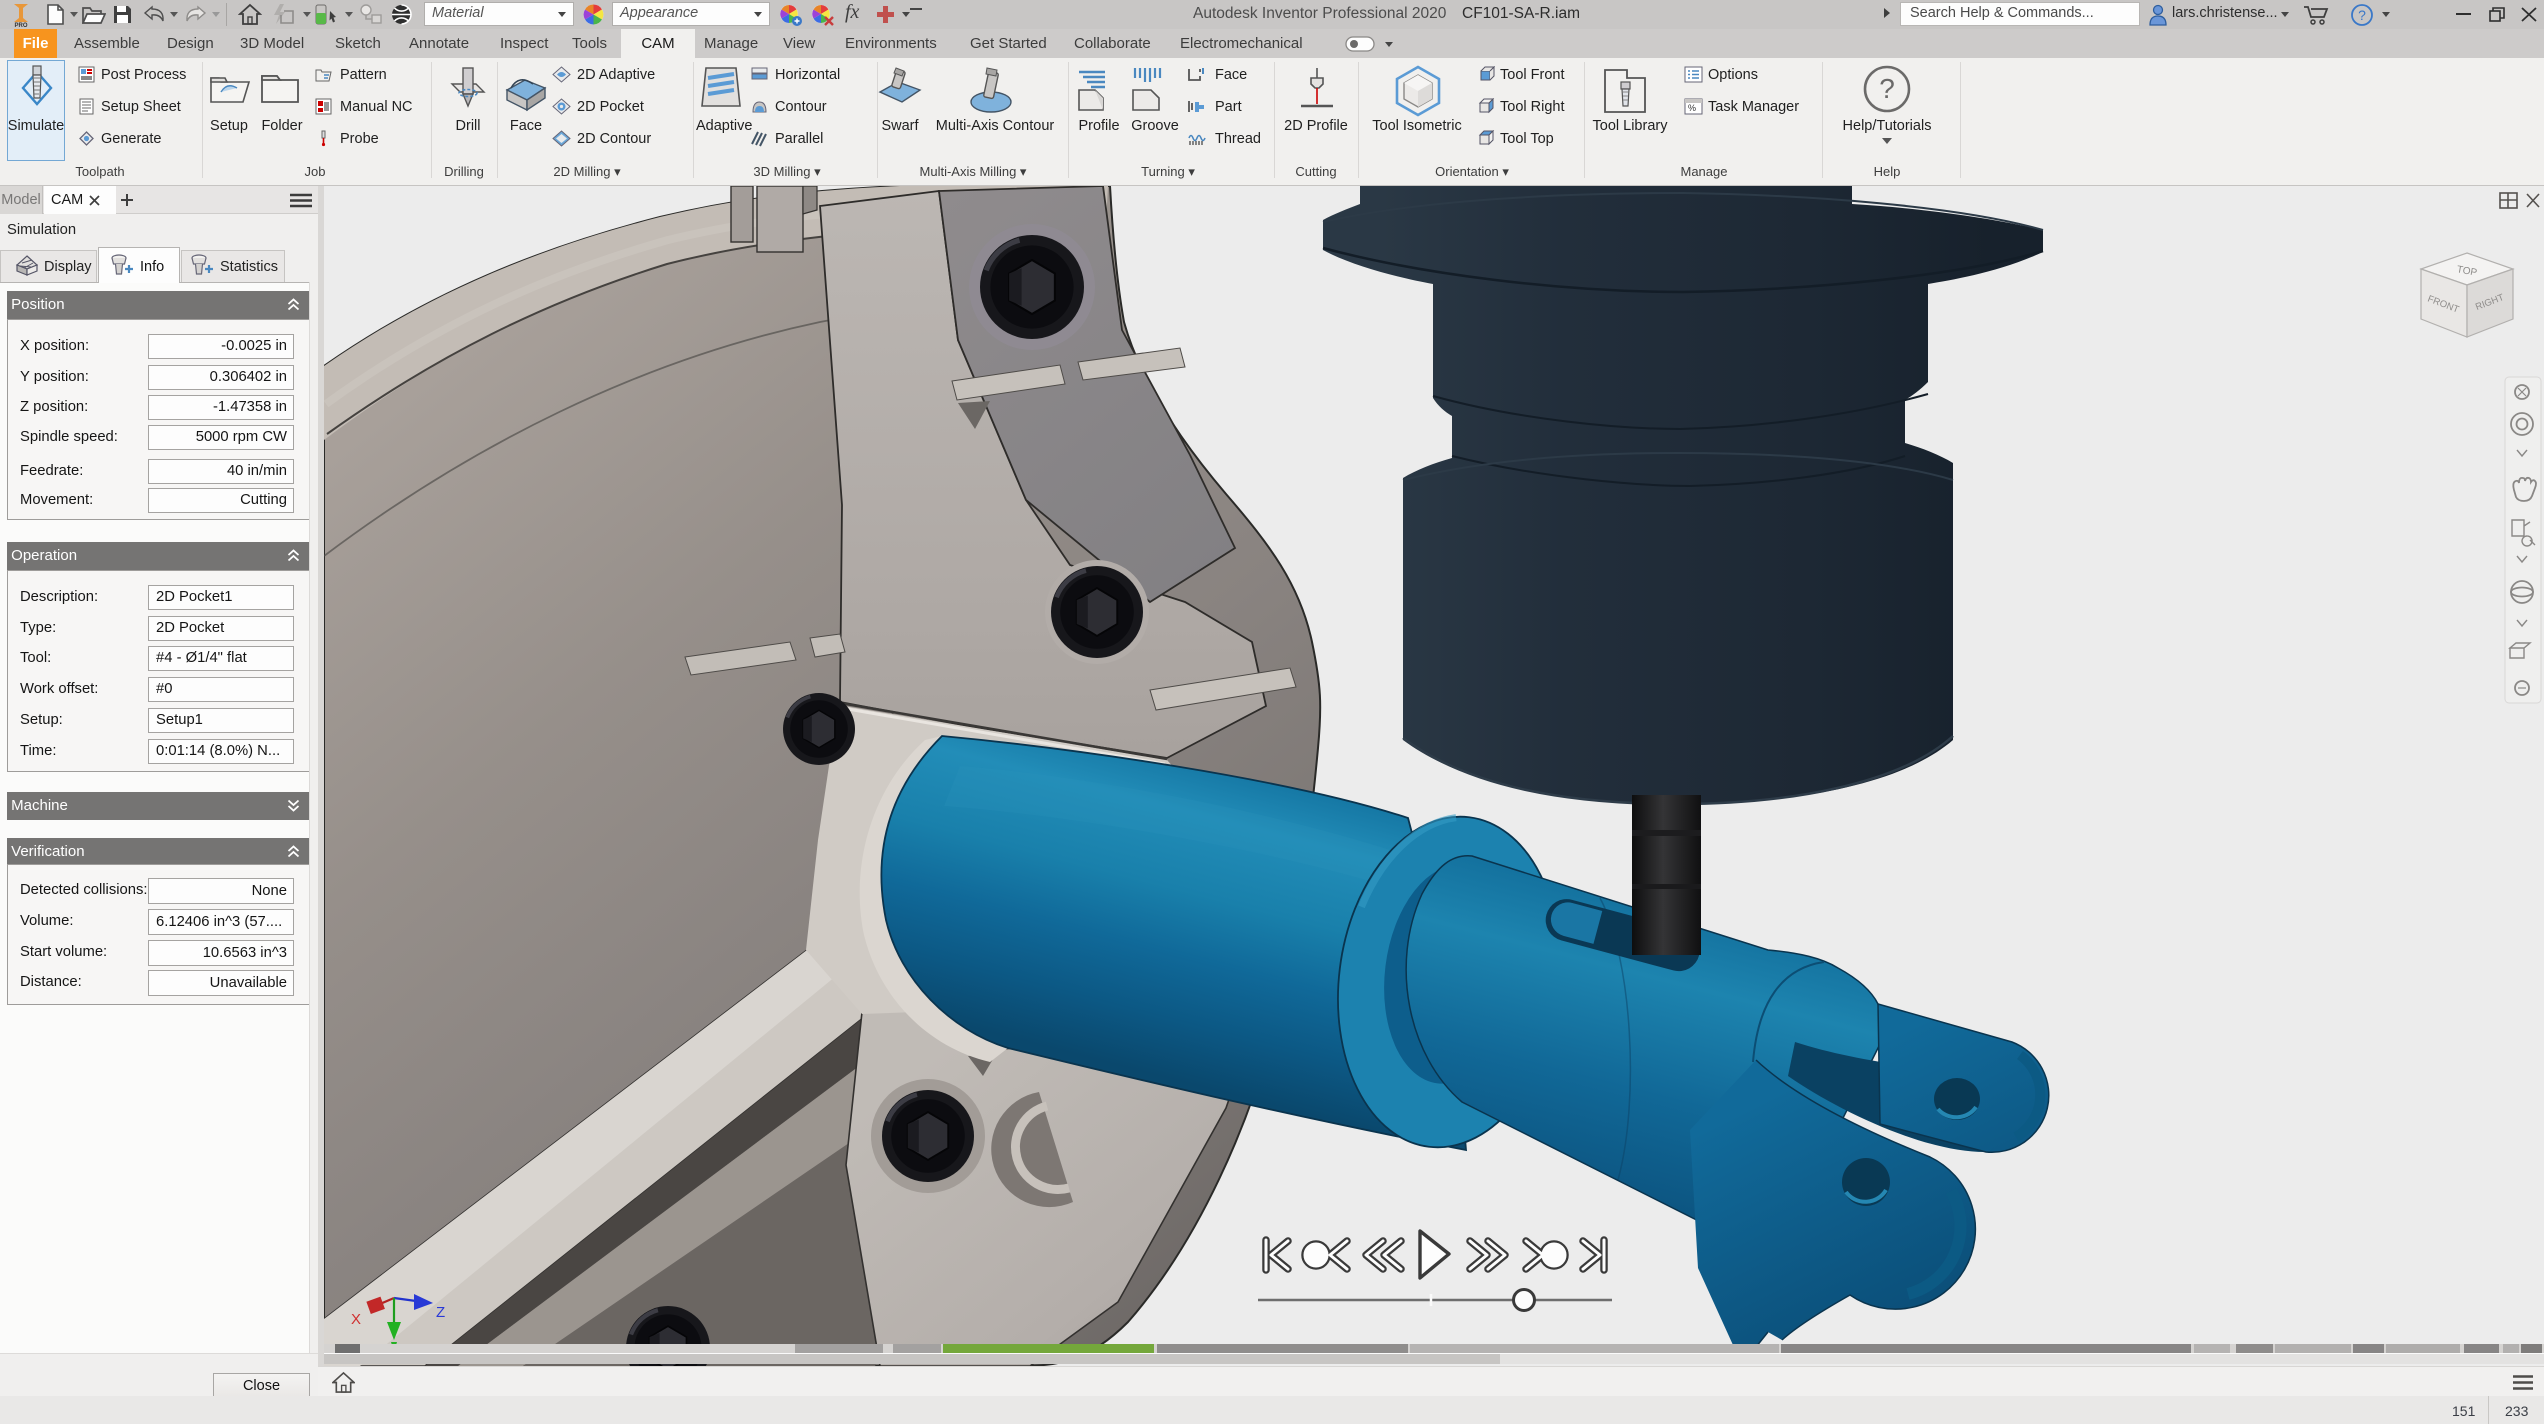 The width and height of the screenshot is (2544, 1424). What do you see at coordinates (20, 25) in the screenshot?
I see `svg-text: PRO` at bounding box center [20, 25].